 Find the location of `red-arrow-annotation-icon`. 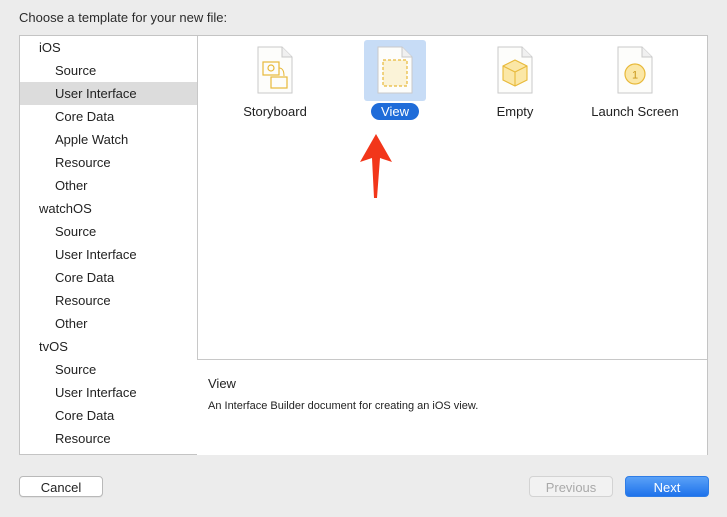

red-arrow-annotation-icon is located at coordinates (376, 166).